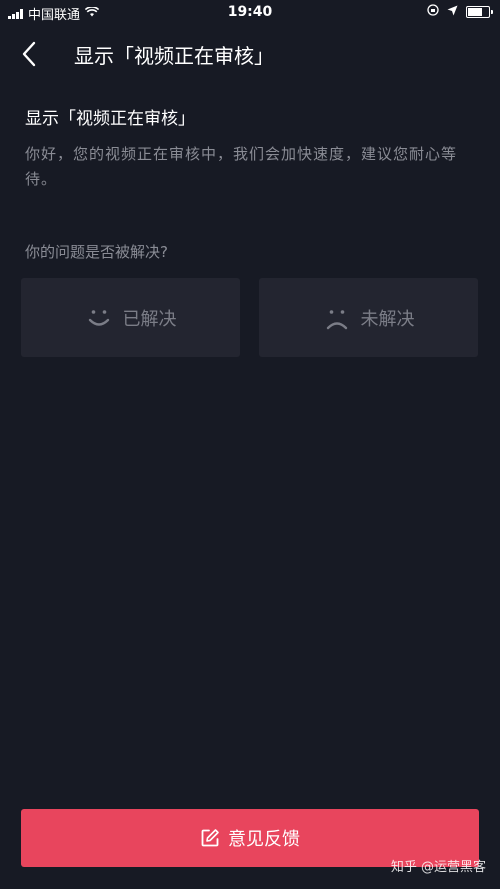 This screenshot has width=500, height=889. I want to click on status-bar: 中国联通 19:40, so click(250, 13).